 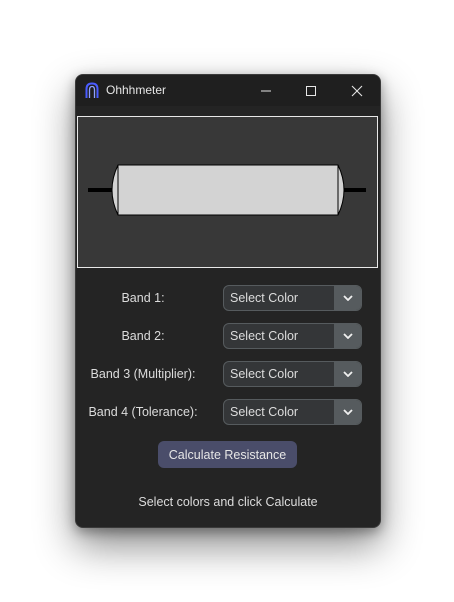 I want to click on maximize-icon, so click(x=311, y=90).